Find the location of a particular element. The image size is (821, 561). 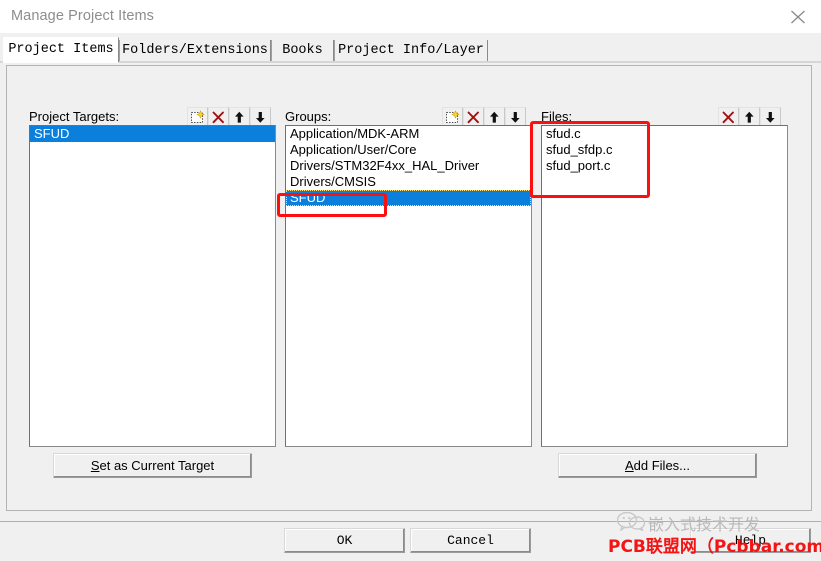

tab-books: Books is located at coordinates (302, 50).